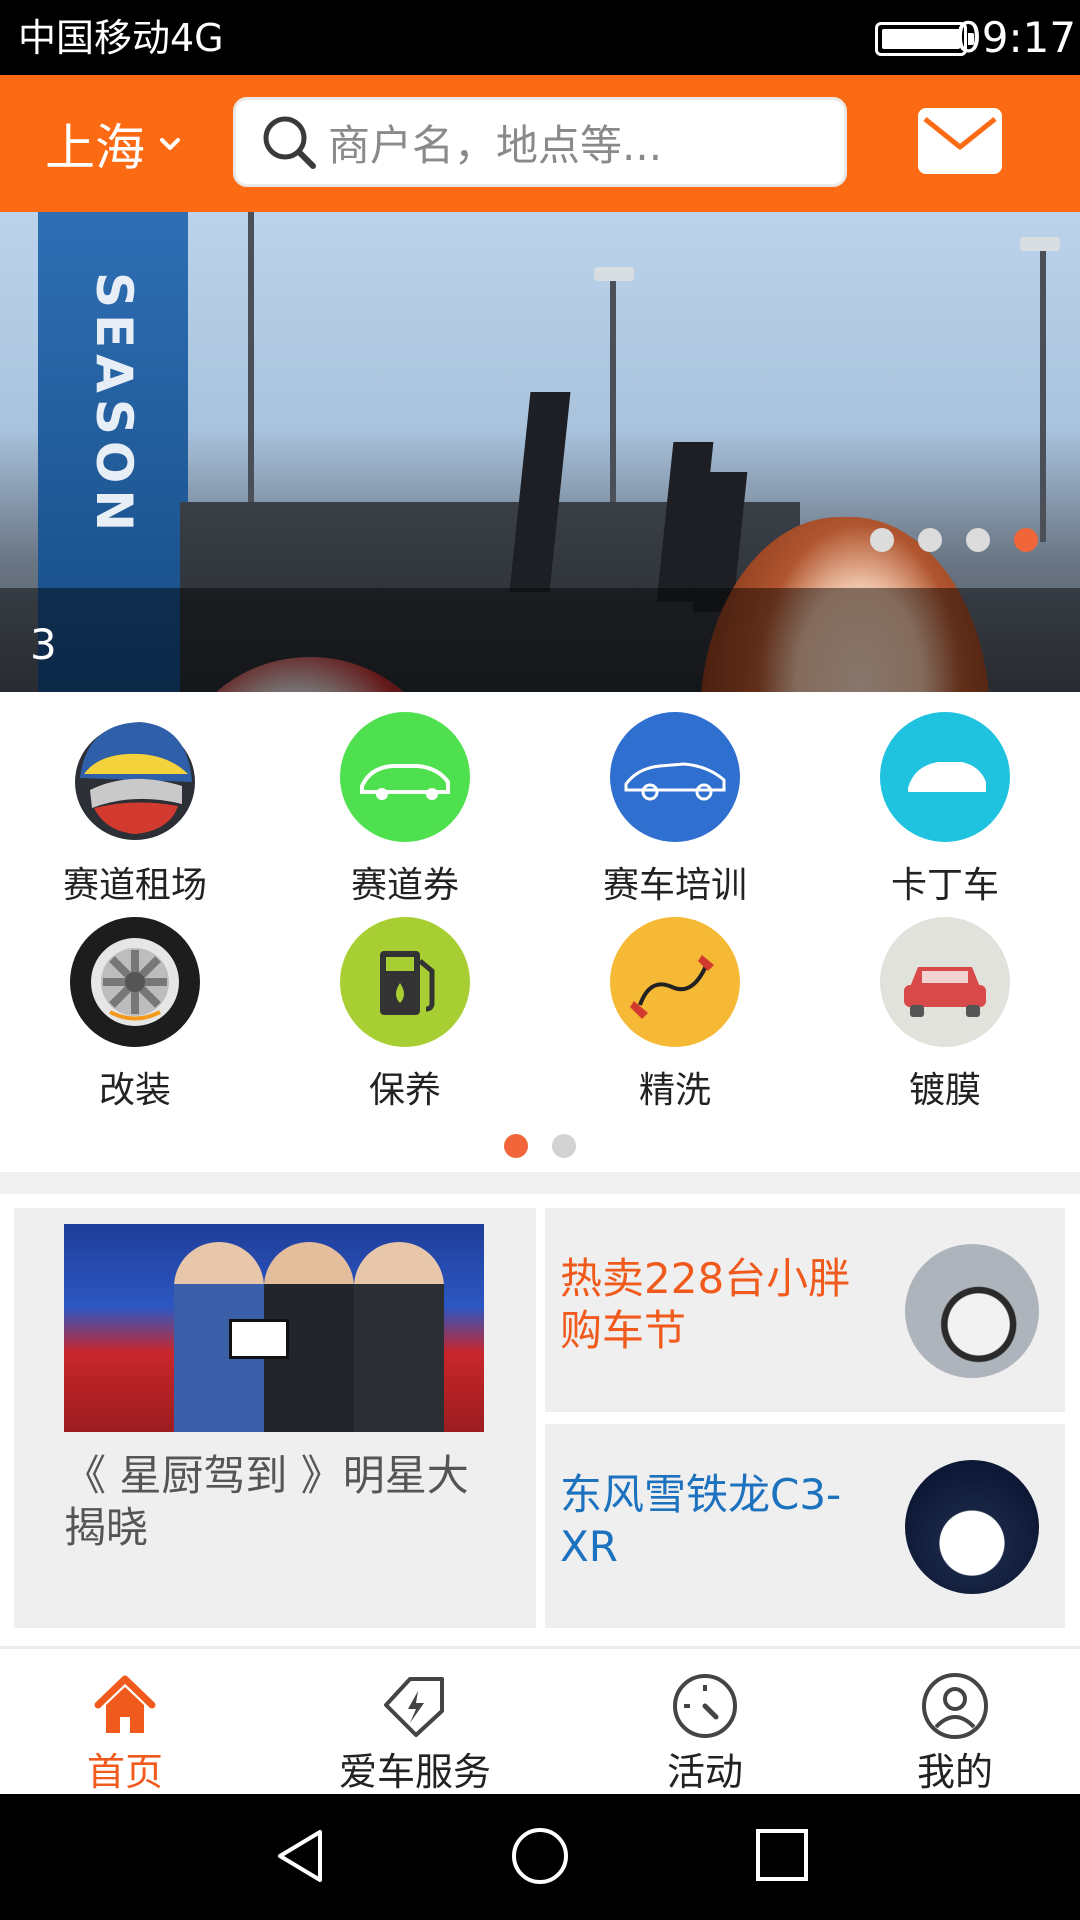  Describe the element at coordinates (705, 1706) in the screenshot. I see `gauge-icon` at that location.